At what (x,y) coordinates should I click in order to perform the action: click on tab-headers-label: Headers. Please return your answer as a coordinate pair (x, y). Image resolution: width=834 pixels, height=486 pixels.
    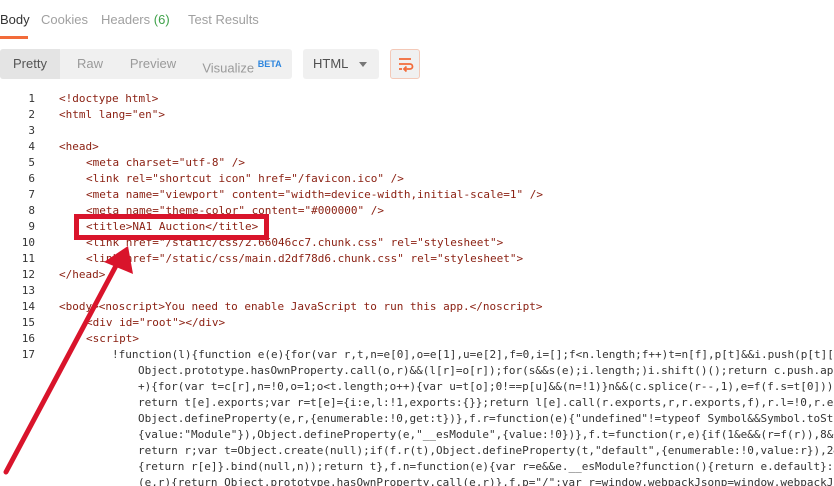
    Looking at the image, I should click on (126, 19).